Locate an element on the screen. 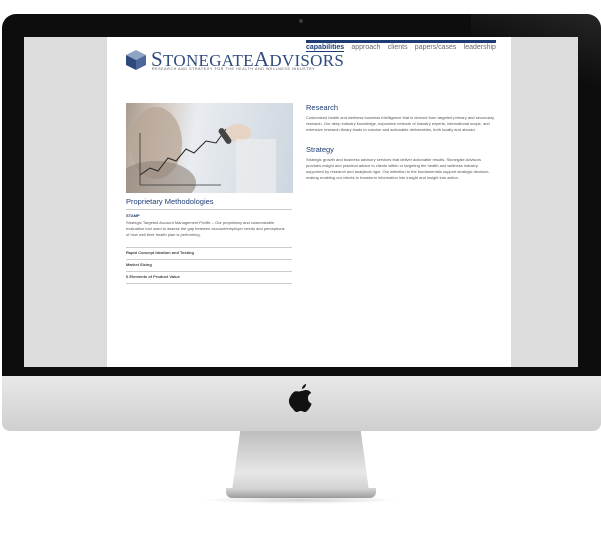  method-market-sizing: Market Sizing is located at coordinates (139, 264).